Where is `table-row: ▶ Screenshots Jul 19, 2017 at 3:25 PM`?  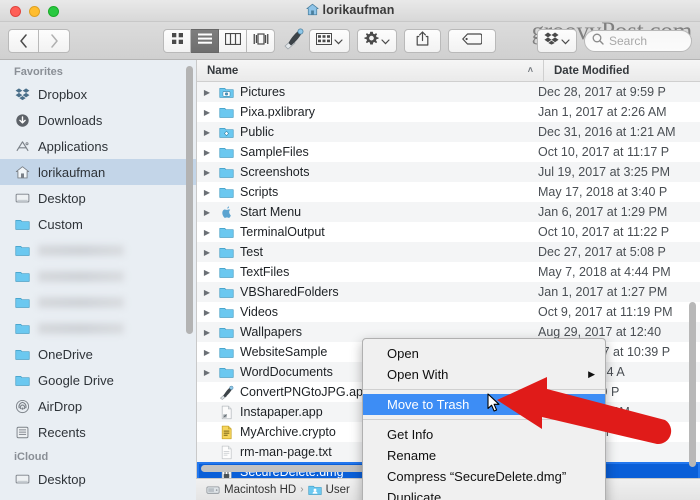 table-row: ▶ Screenshots Jul 19, 2017 at 3:25 PM is located at coordinates (448, 172).